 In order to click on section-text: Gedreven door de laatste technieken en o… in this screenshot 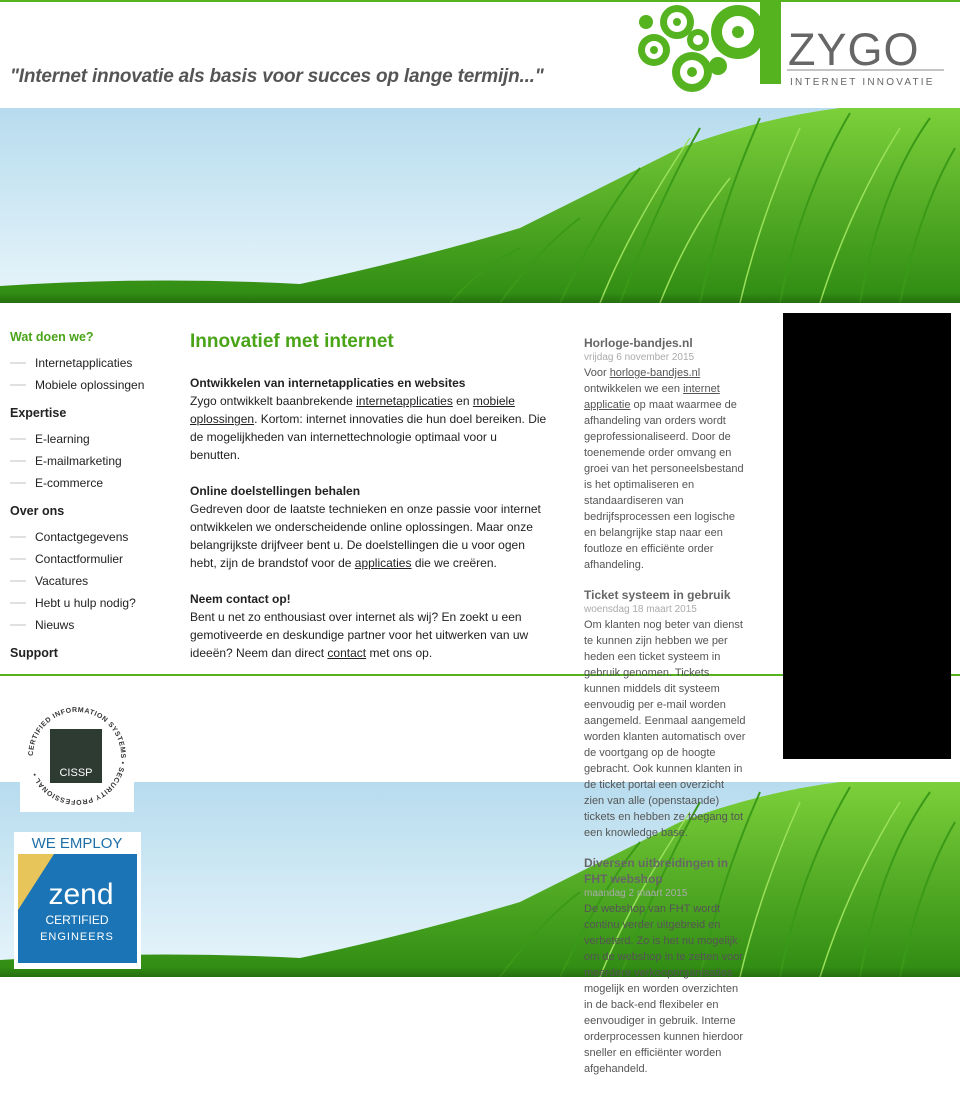, I will do `click(365, 536)`.